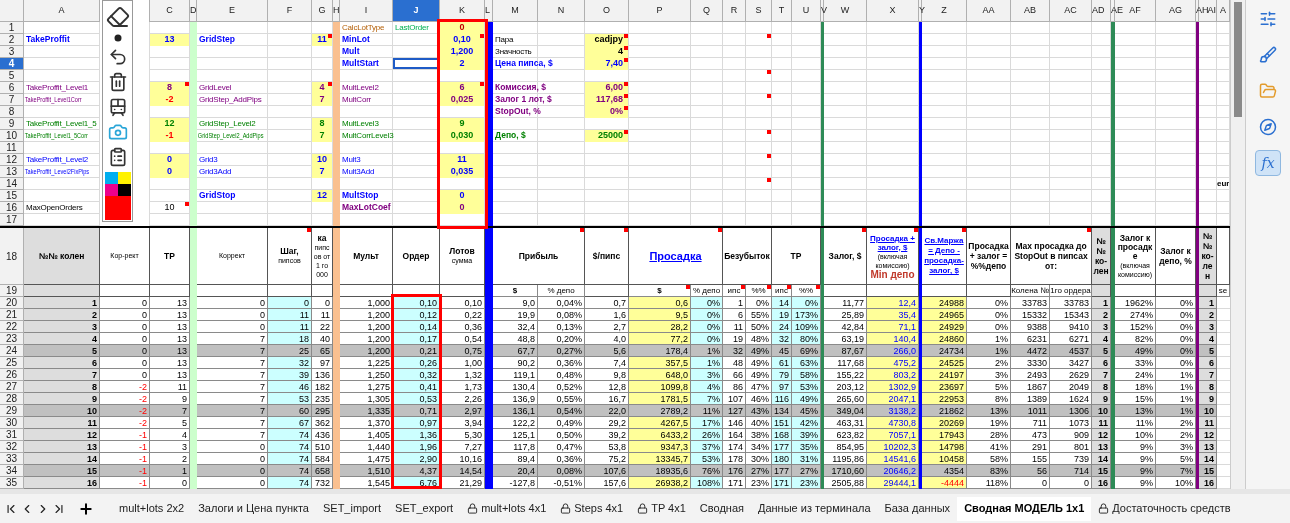  Describe the element at coordinates (416, 374) in the screenshot. I see `spreadsheet-cell: 0,32` at that location.